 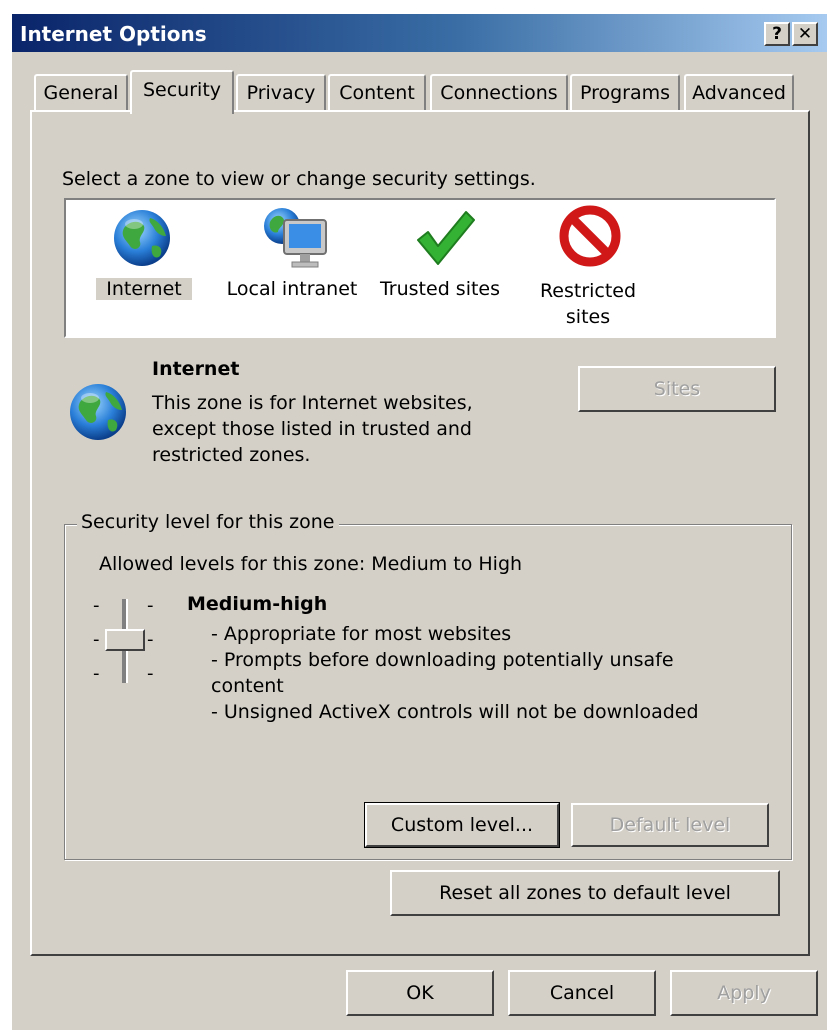 I want to click on zone-trusted-sites: Trusted sites, so click(x=440, y=268).